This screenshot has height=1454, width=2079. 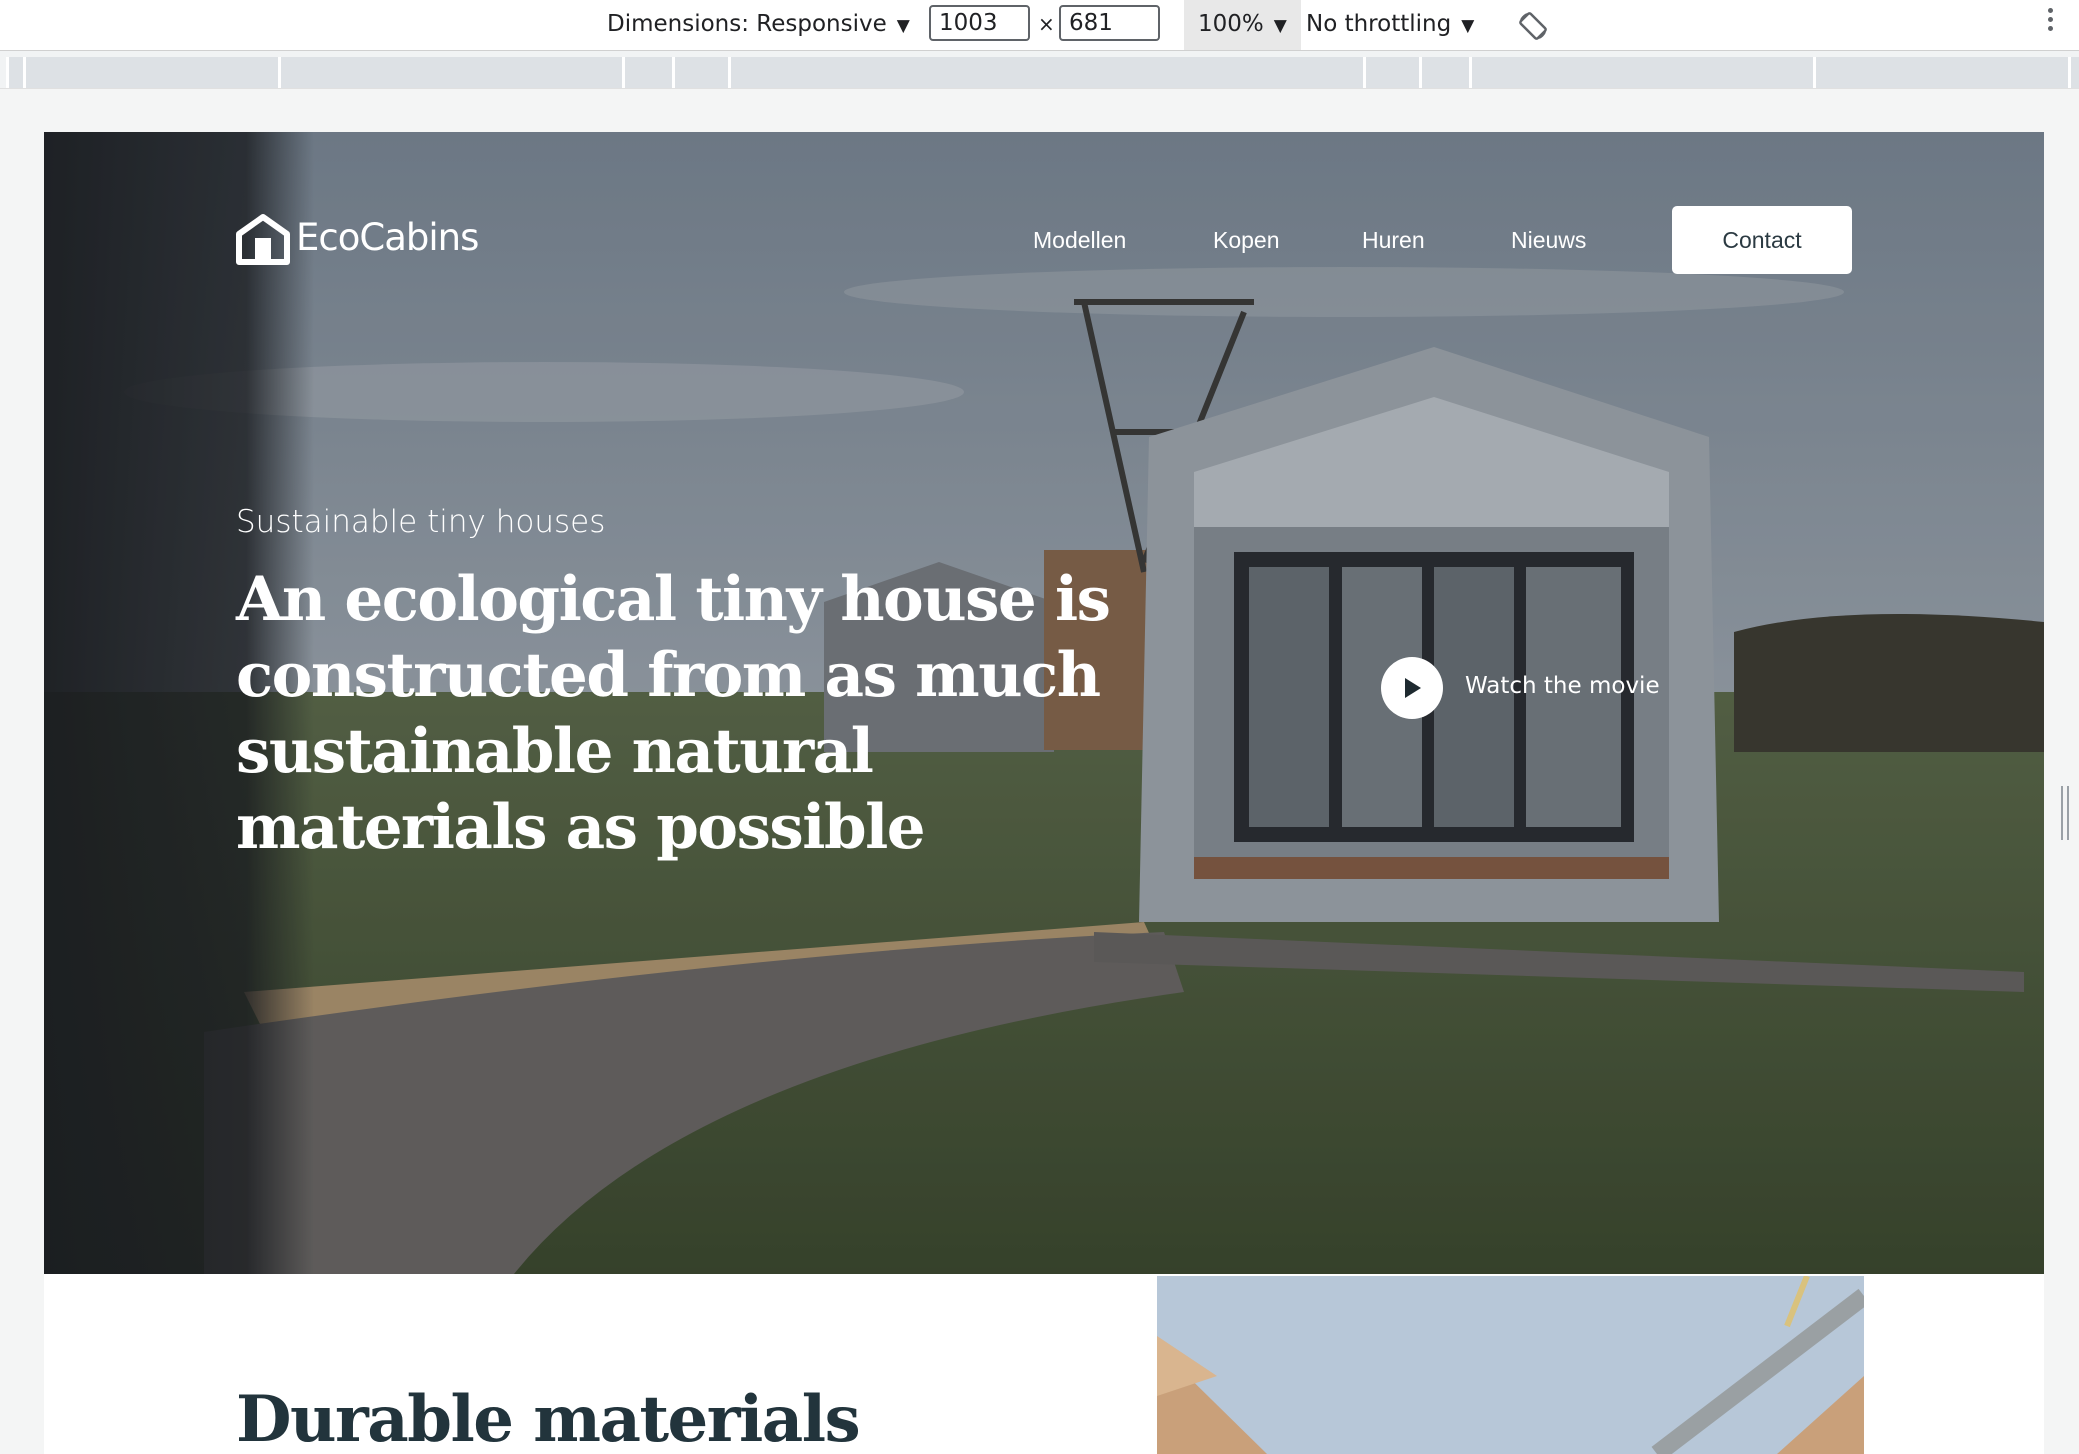 I want to click on nav-link-huren: Huren, so click(x=1393, y=240).